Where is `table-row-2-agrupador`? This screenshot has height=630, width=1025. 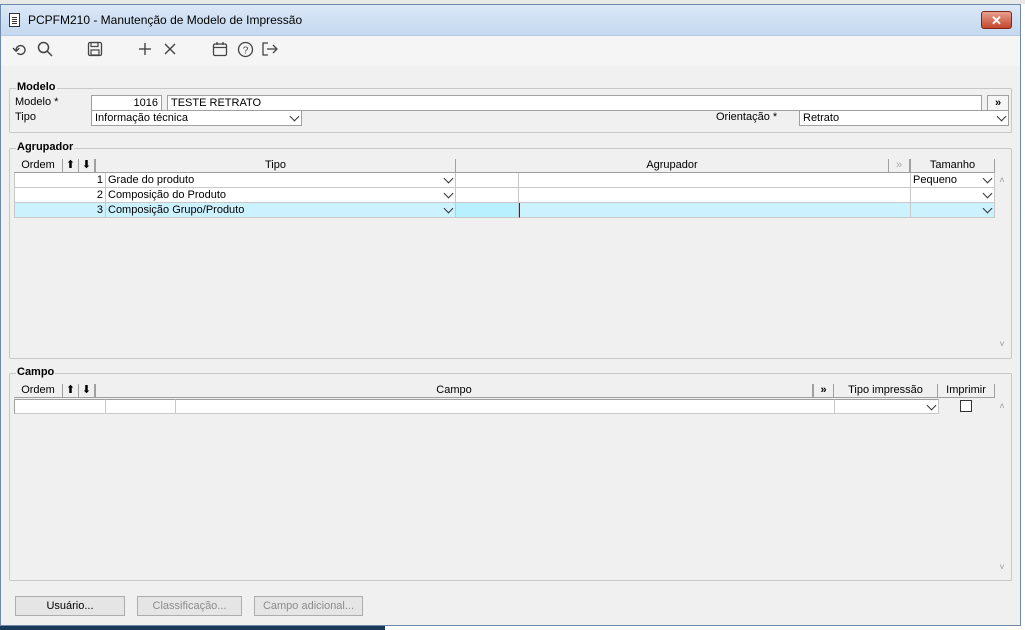
table-row-2-agrupador is located at coordinates (715, 195).